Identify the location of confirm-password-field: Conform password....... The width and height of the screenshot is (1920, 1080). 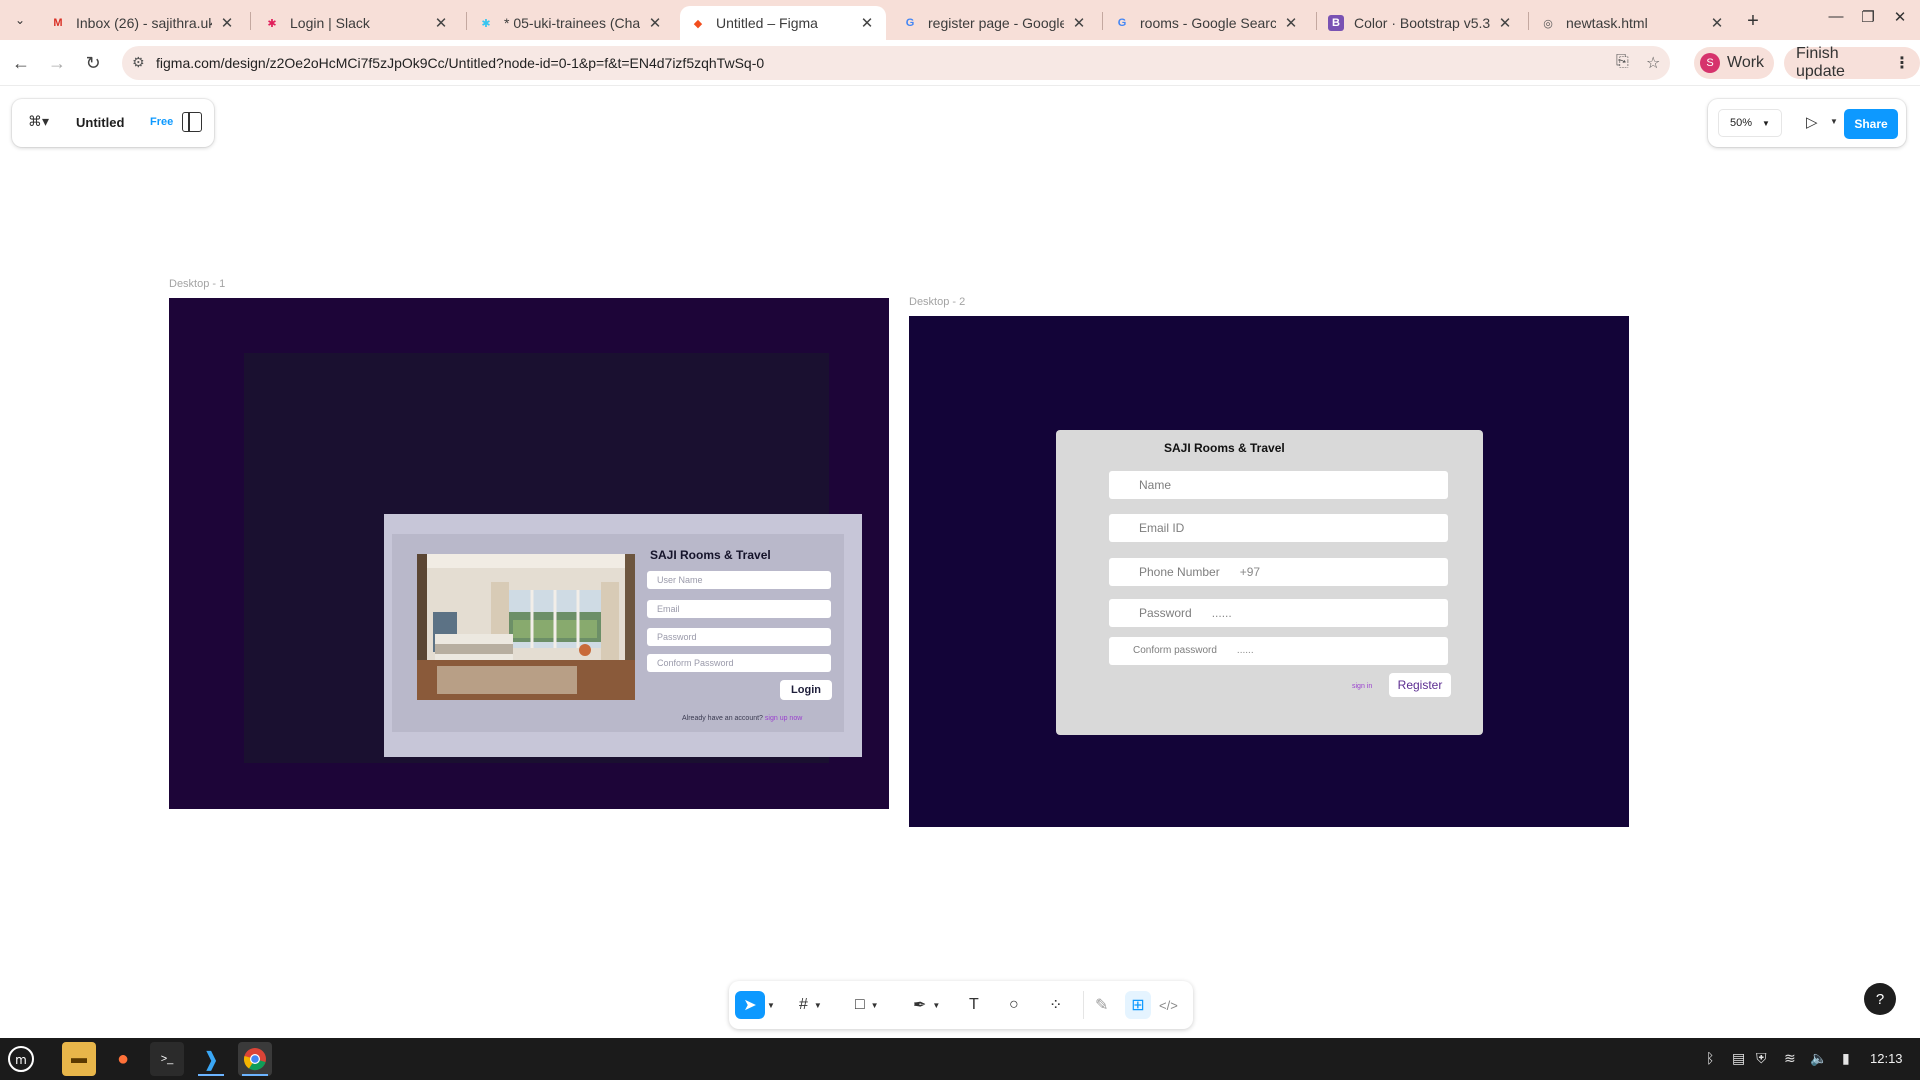
(1278, 651).